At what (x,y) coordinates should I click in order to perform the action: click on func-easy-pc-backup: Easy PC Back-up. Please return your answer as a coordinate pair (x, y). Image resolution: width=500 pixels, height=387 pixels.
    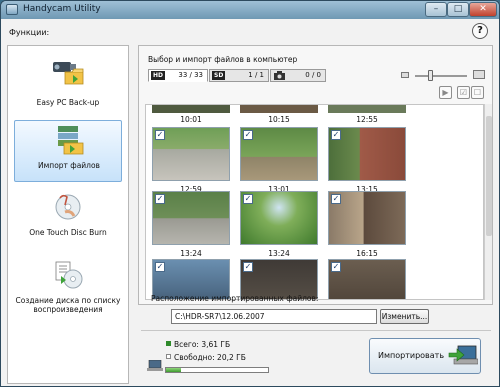
    Looking at the image, I should click on (68, 83).